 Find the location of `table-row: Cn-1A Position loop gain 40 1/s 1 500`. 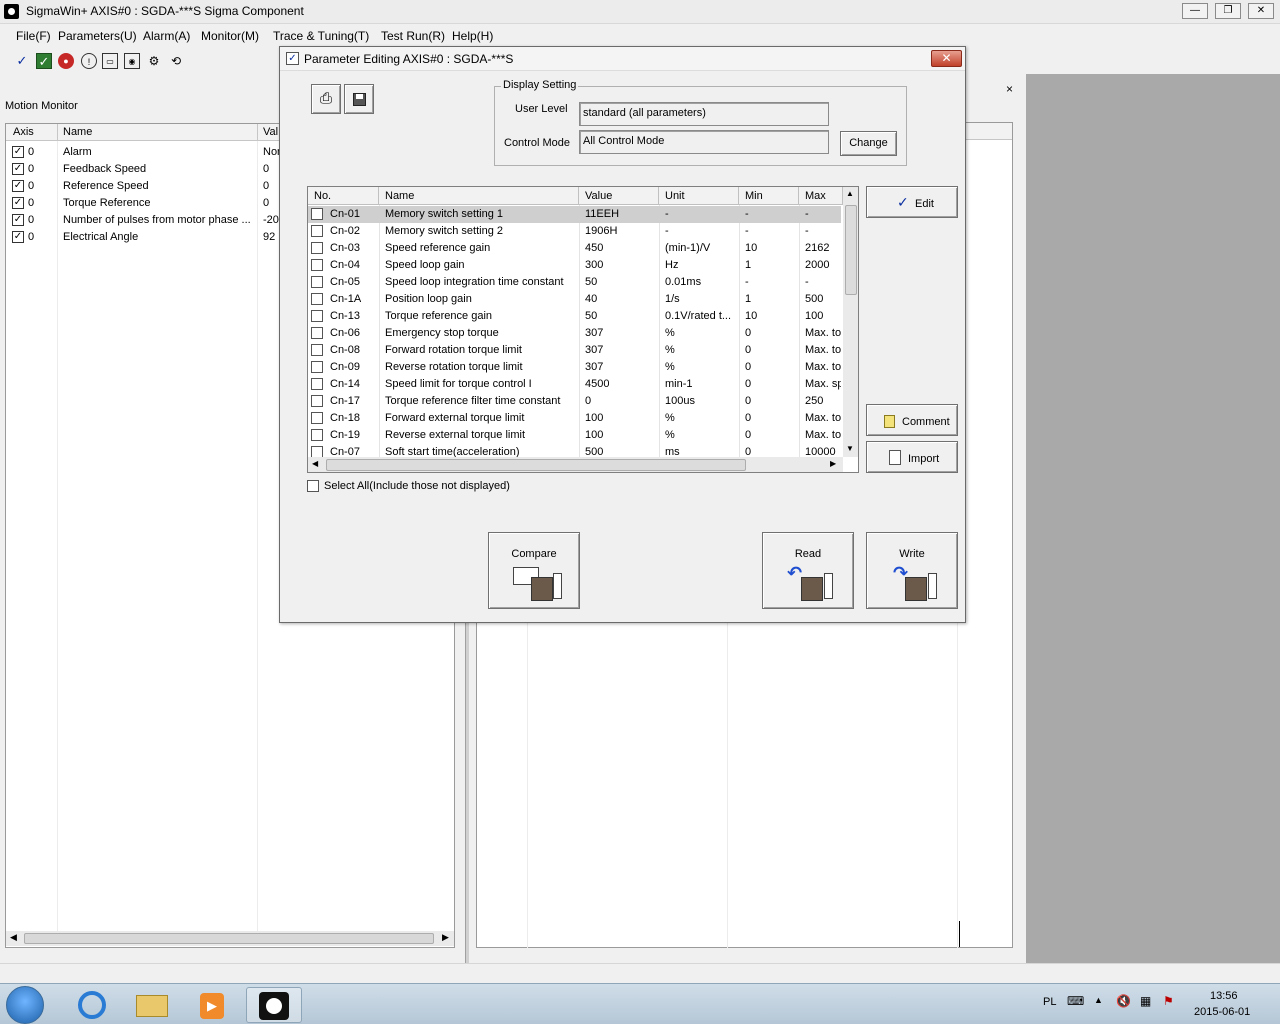

table-row: Cn-1A Position loop gain 40 1/s 1 500 is located at coordinates (574, 299).